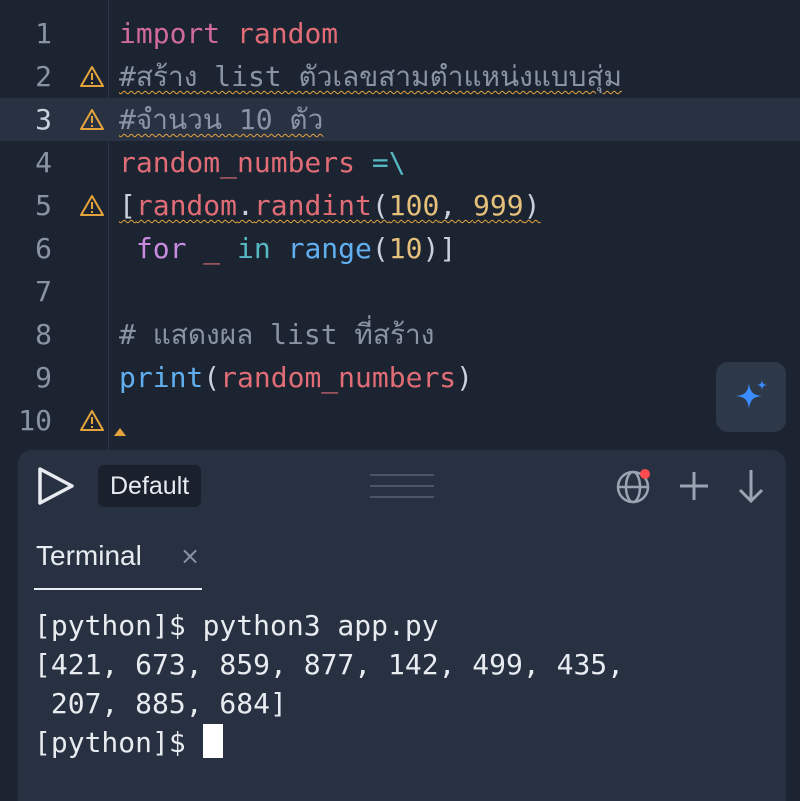 The image size is (800, 801). I want to click on terminal-prompt-line: [python]$, so click(404, 742).